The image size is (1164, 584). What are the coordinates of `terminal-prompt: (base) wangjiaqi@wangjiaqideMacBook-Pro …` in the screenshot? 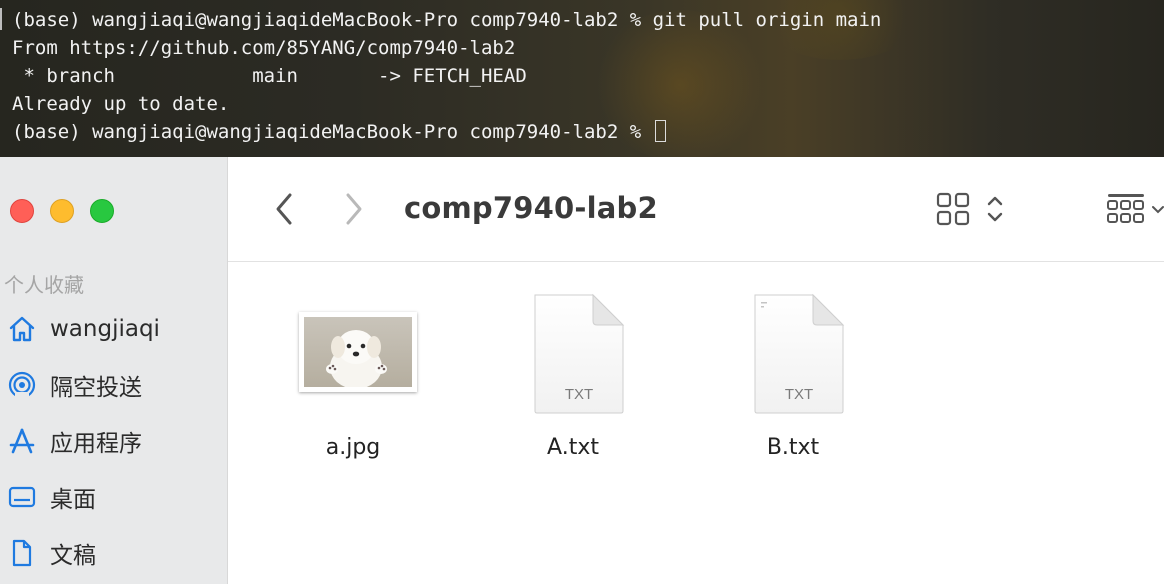 It's located at (332, 132).